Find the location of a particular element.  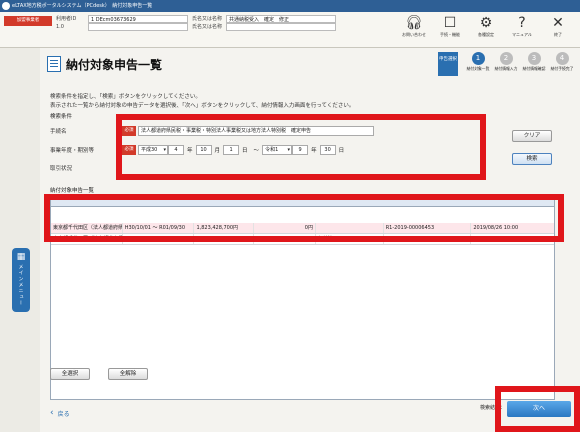

user-name-label: 氏名又は名称 is located at coordinates (207, 19).